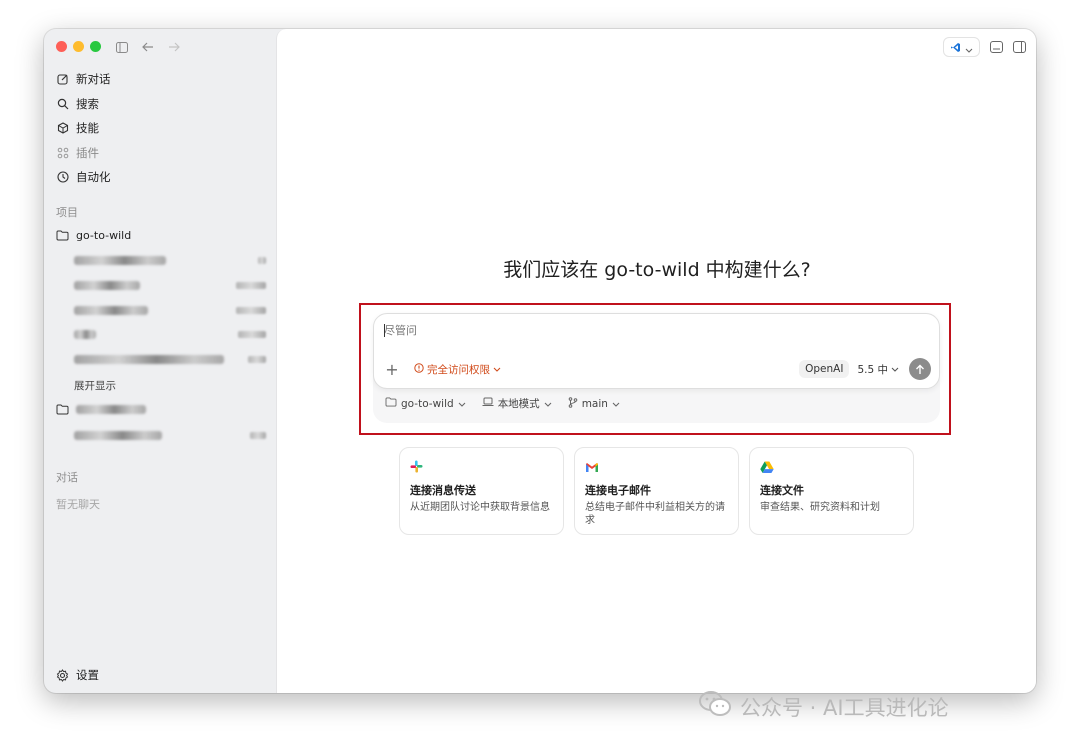 This screenshot has height=752, width=1080. What do you see at coordinates (820, 507) in the screenshot?
I see `card-description: 审查结果、研究资料和计划` at bounding box center [820, 507].